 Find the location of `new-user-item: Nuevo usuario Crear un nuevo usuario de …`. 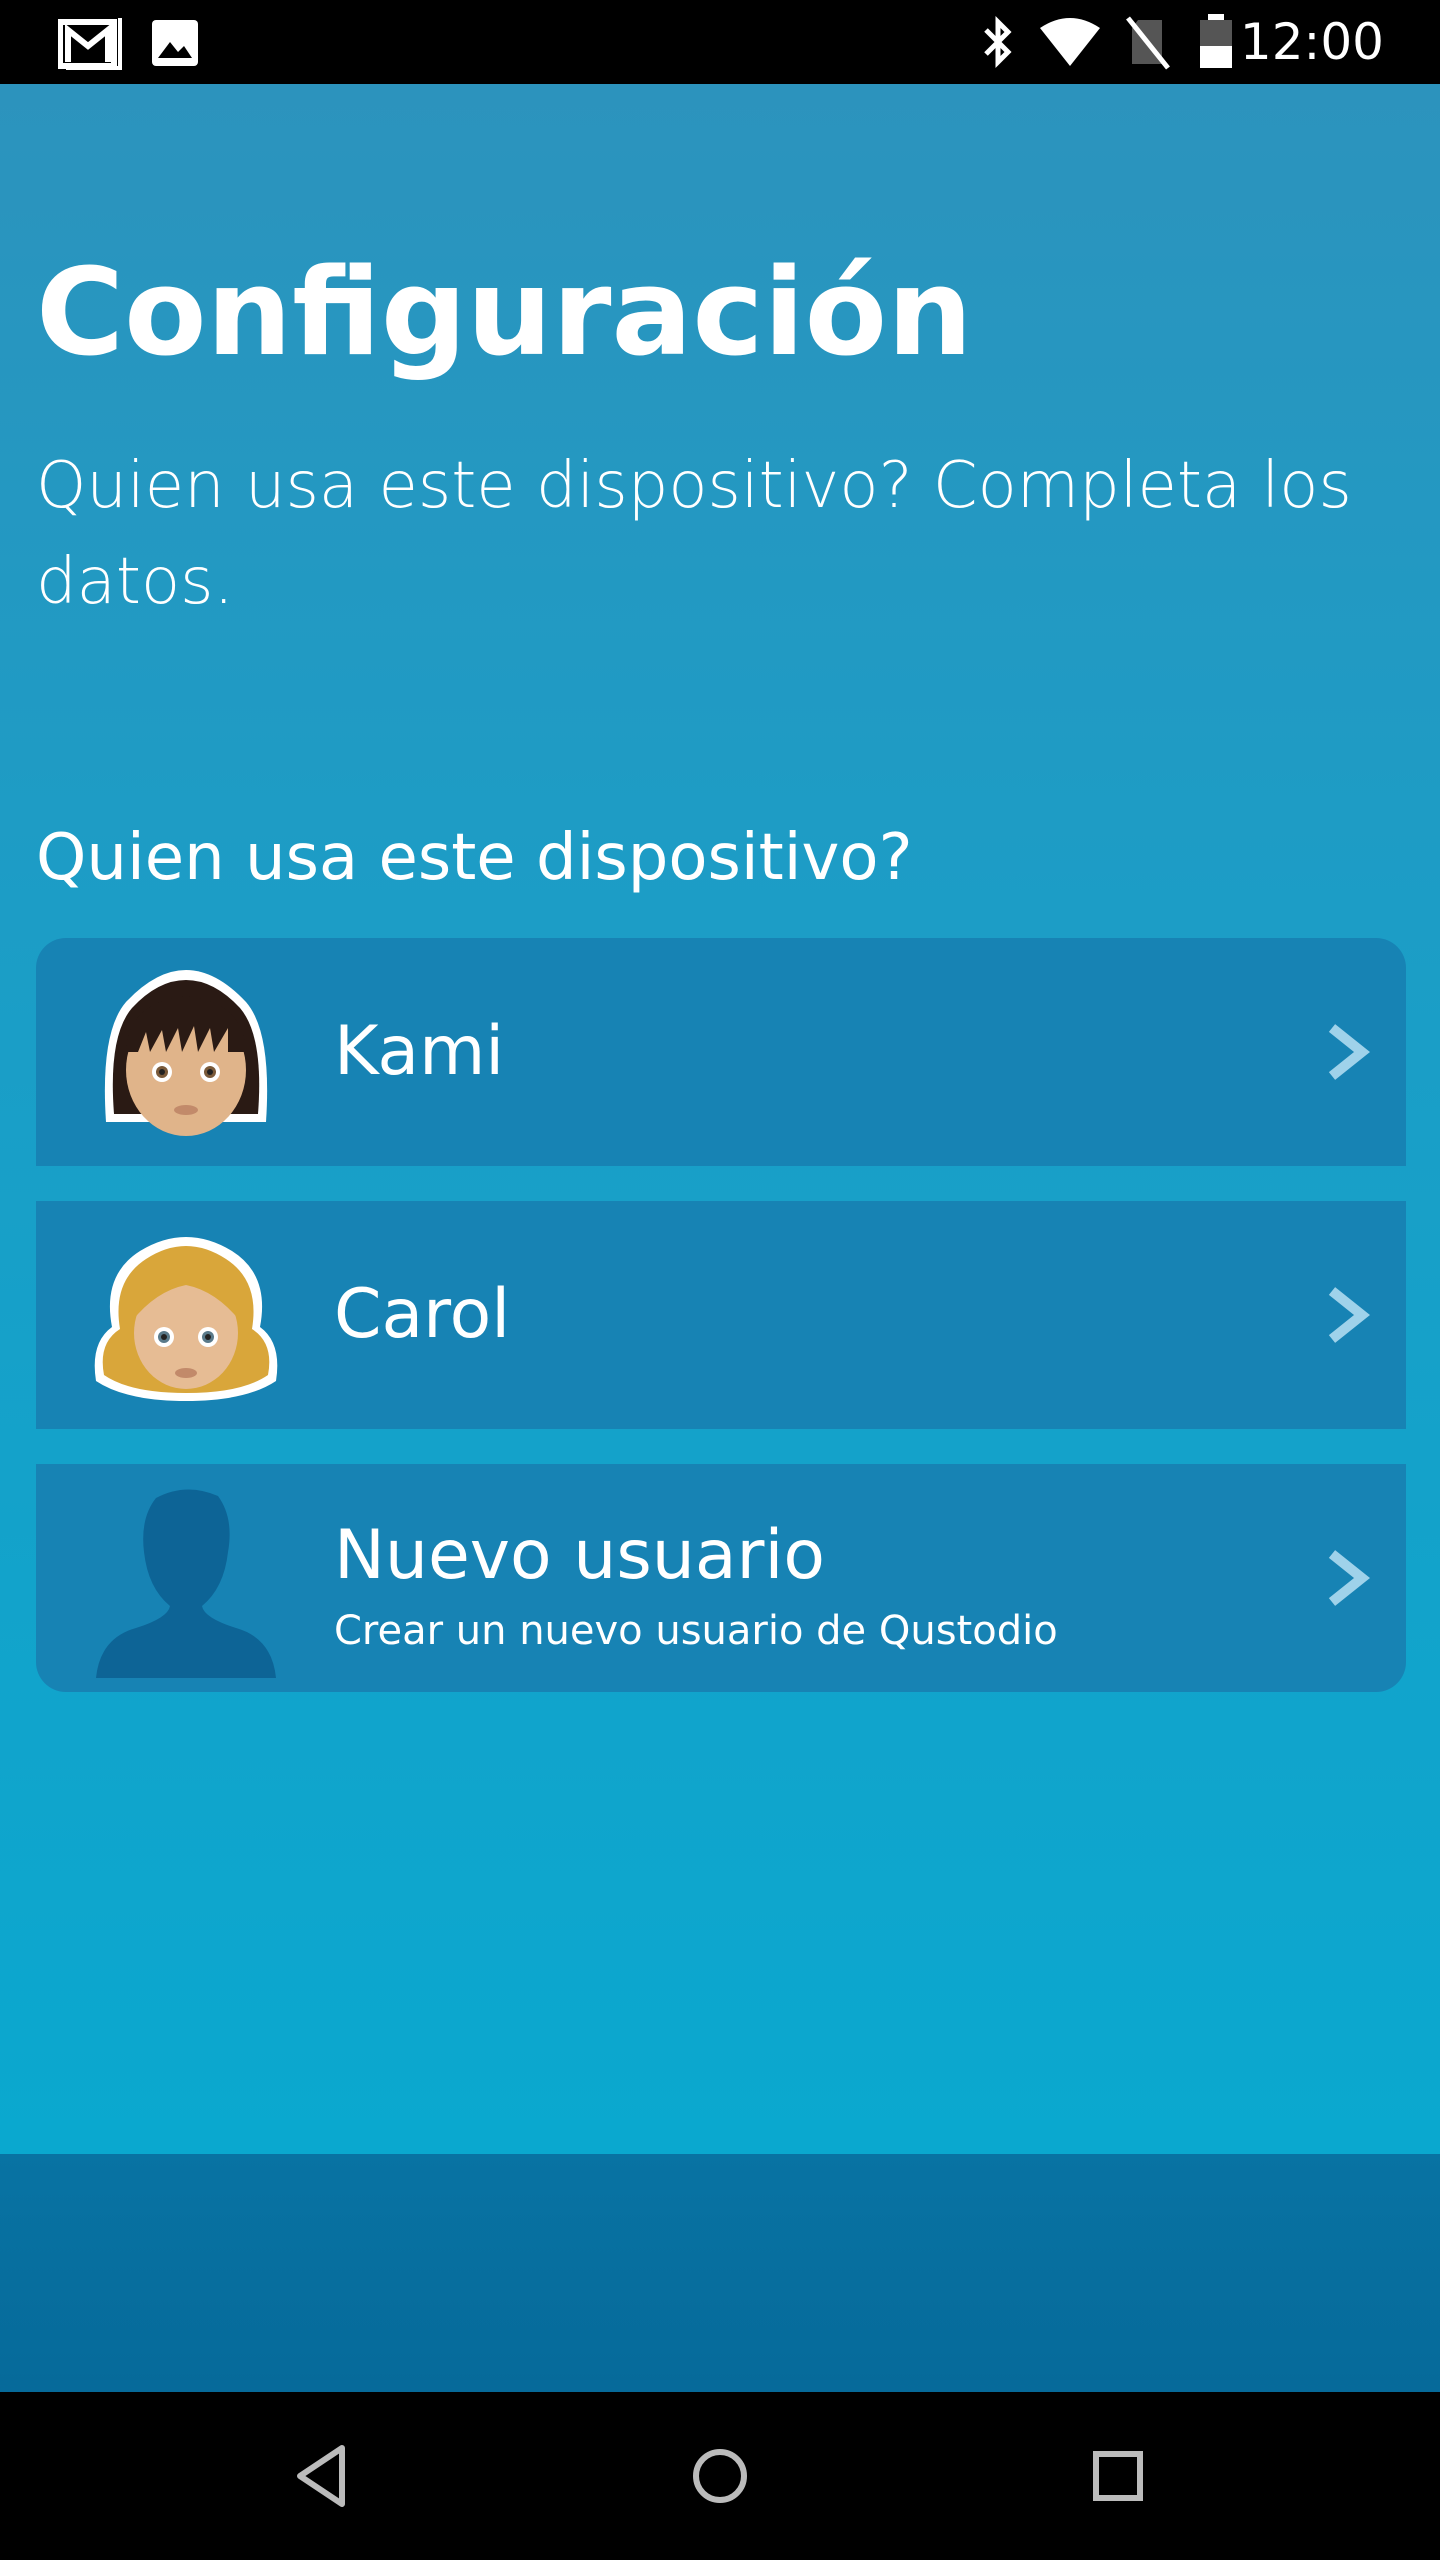

new-user-item: Nuevo usuario Crear un nuevo usuario de … is located at coordinates (721, 1578).